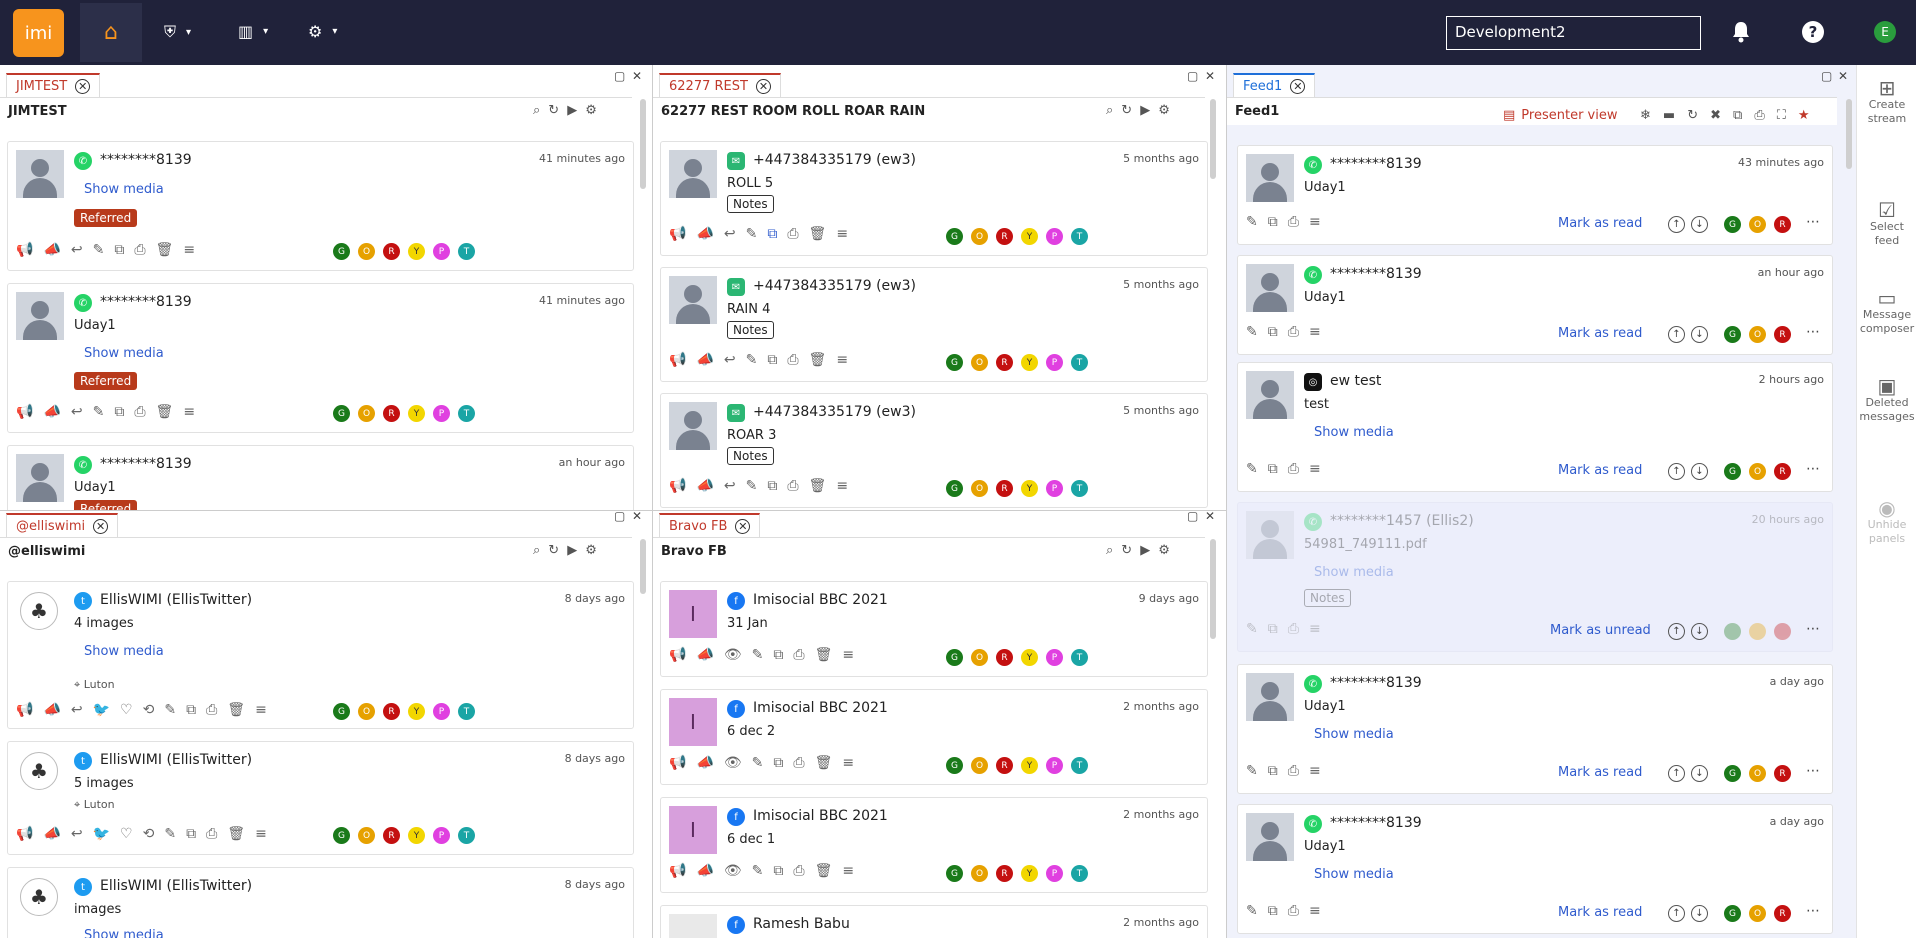 This screenshot has height=938, width=1916. I want to click on layout-icon: ▬, so click(1669, 115).